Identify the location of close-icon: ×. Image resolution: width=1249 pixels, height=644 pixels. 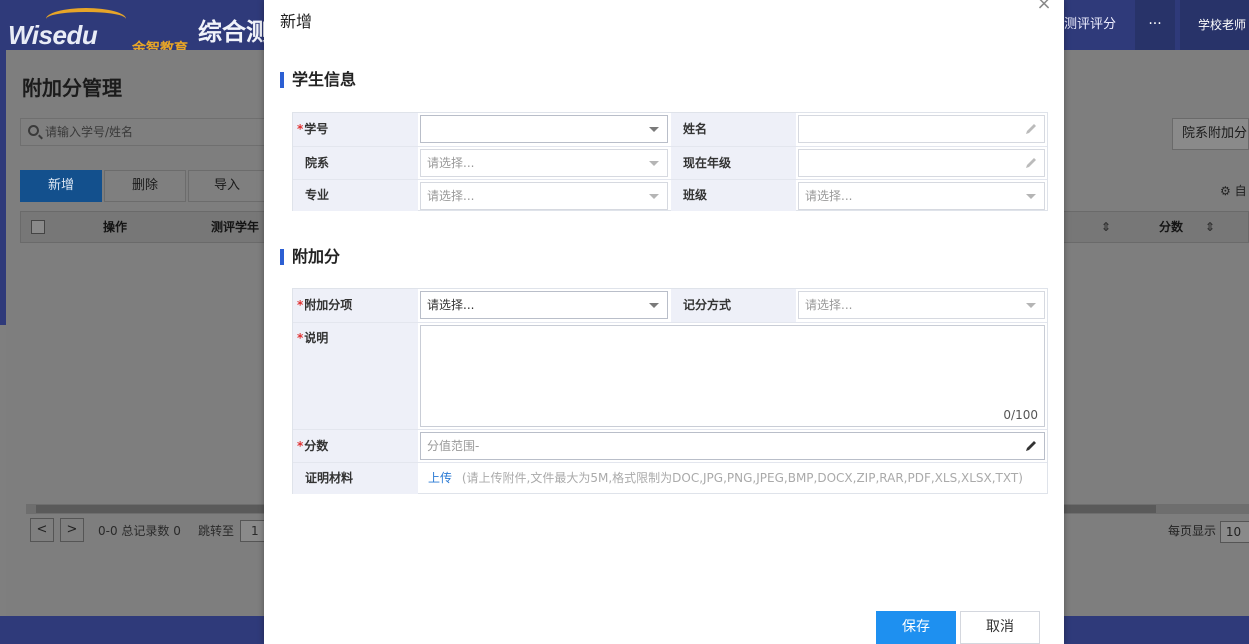
(1044, 6).